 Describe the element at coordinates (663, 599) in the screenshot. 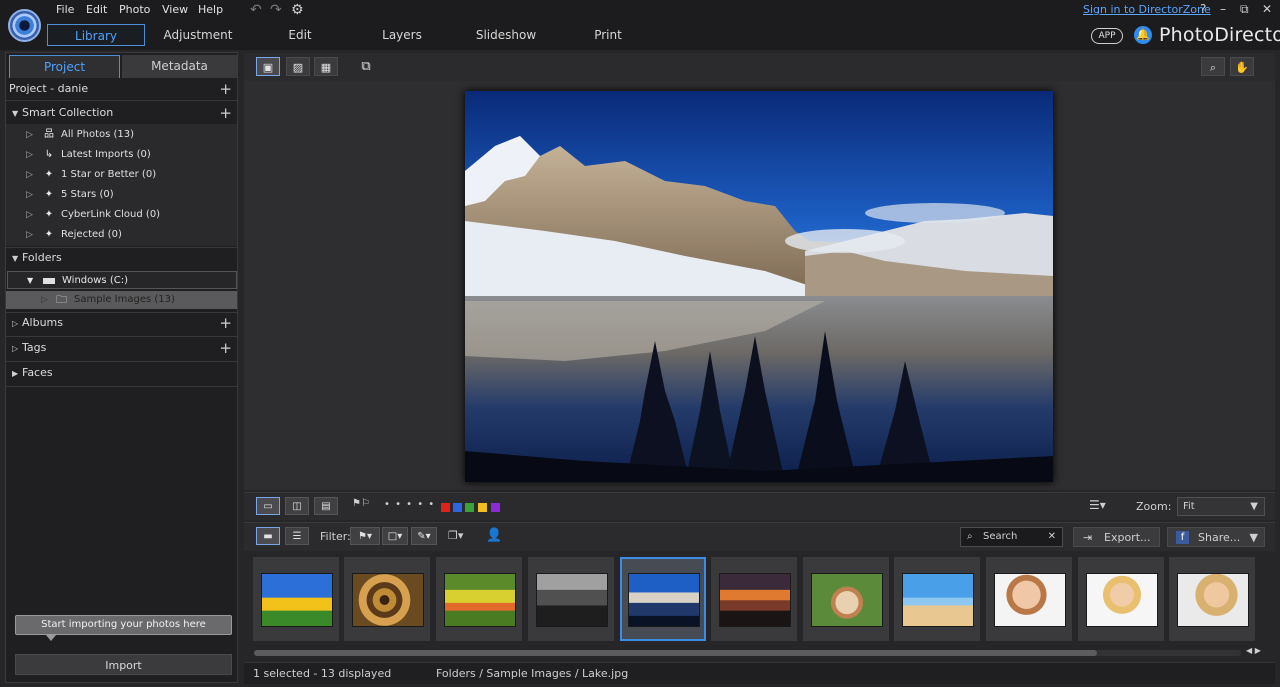

I see `thumbnail-lake` at that location.